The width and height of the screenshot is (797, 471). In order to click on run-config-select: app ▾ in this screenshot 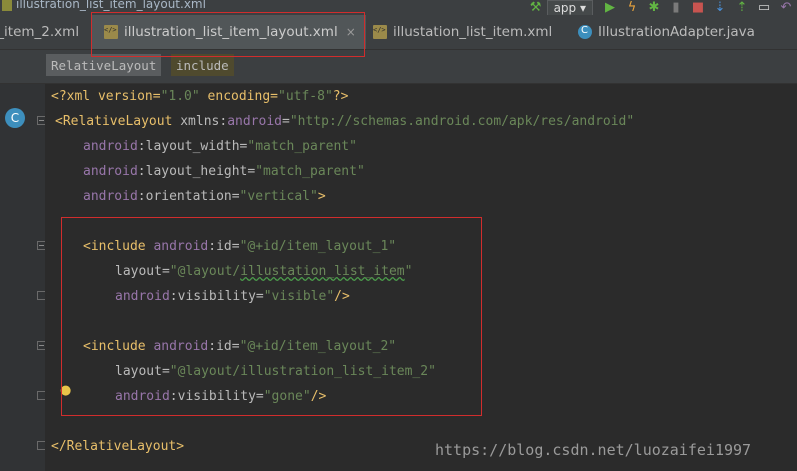, I will do `click(569, 7)`.